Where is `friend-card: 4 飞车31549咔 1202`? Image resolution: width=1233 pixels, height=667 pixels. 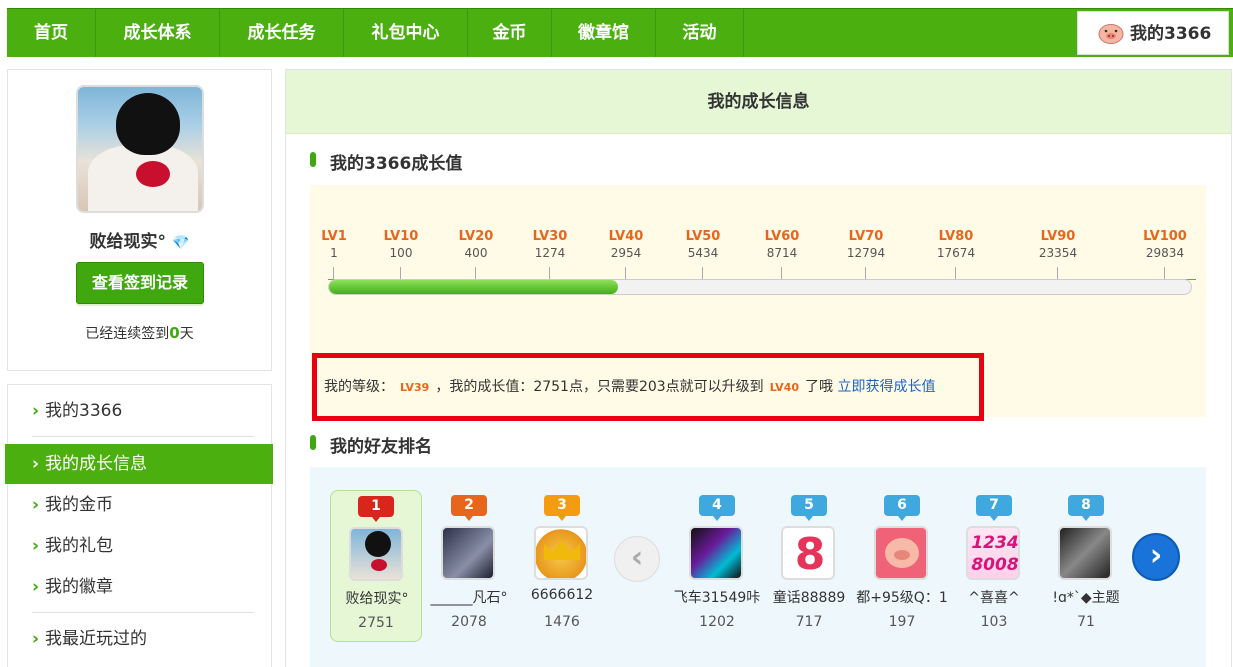
friend-card: 4 飞车31549咔 1202 is located at coordinates (717, 566).